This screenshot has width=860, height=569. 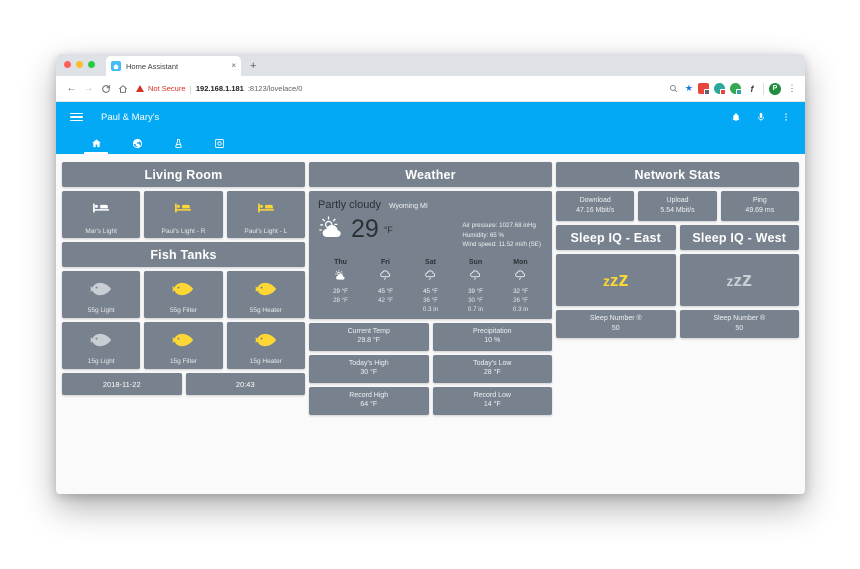 What do you see at coordinates (492, 332) in the screenshot?
I see `stat-name: Precipitation` at bounding box center [492, 332].